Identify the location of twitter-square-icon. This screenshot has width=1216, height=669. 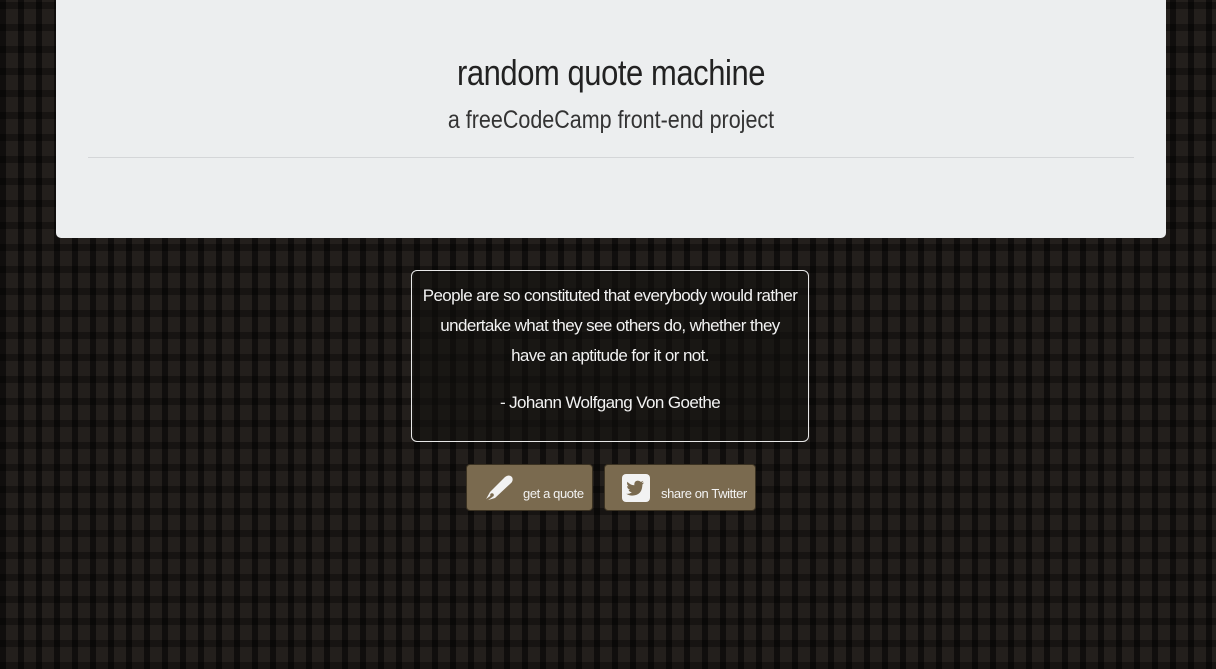
(636, 488).